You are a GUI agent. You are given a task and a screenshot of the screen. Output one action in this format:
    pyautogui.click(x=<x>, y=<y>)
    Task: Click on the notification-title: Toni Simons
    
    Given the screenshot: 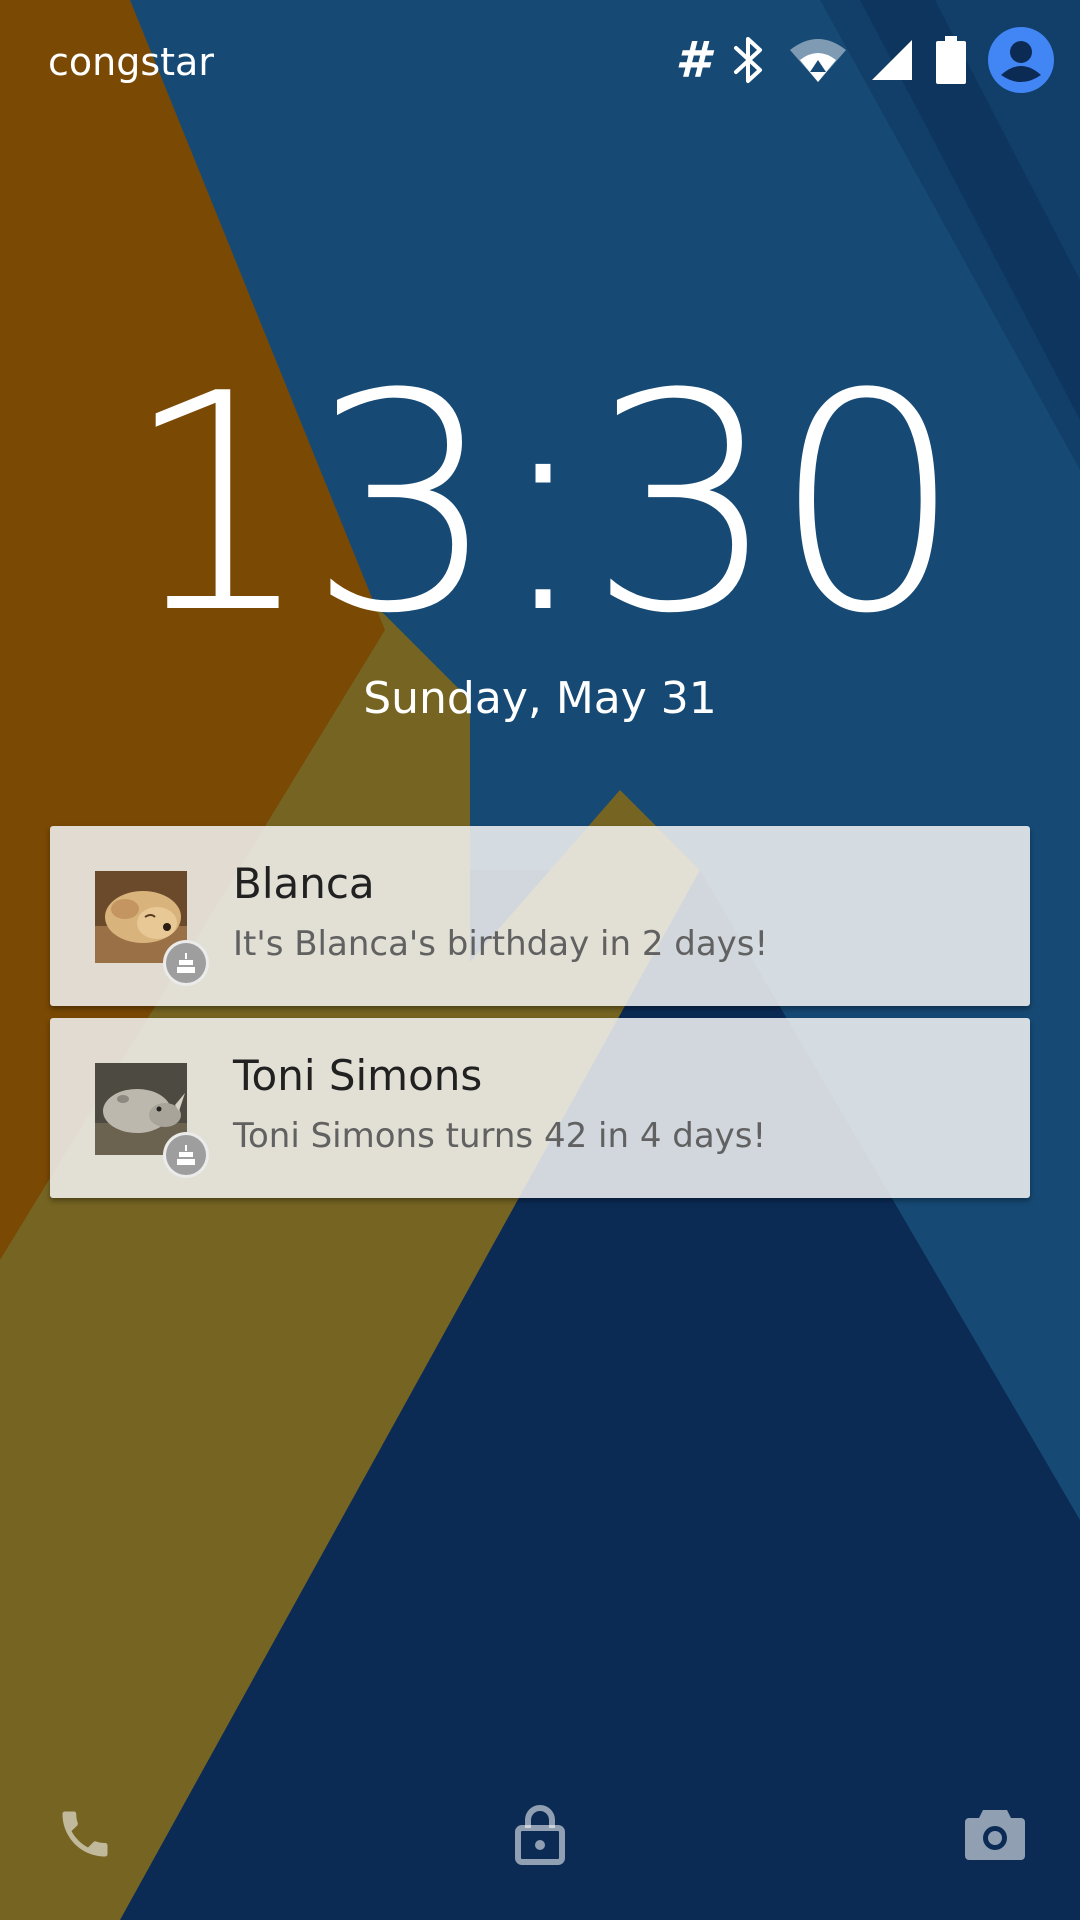 What is the action you would take?
    pyautogui.click(x=358, y=1075)
    